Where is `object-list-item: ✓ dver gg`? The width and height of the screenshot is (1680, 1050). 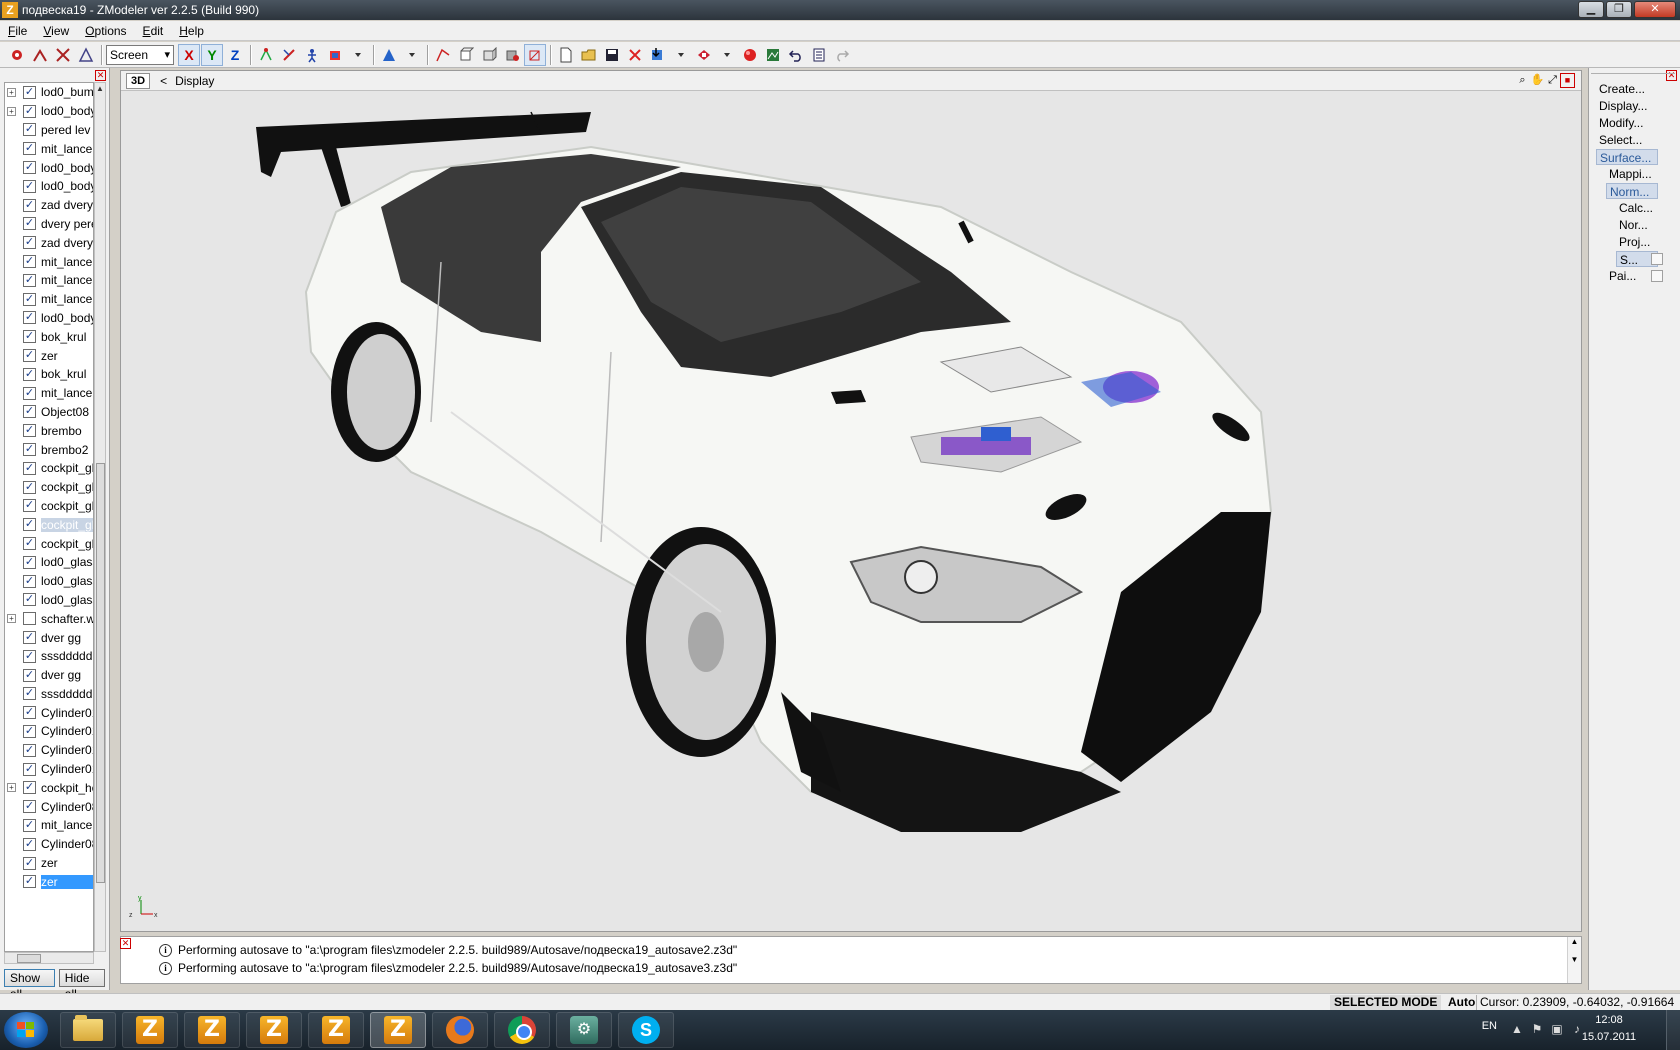
object-list-item: ✓ dver gg is located at coordinates (49, 637).